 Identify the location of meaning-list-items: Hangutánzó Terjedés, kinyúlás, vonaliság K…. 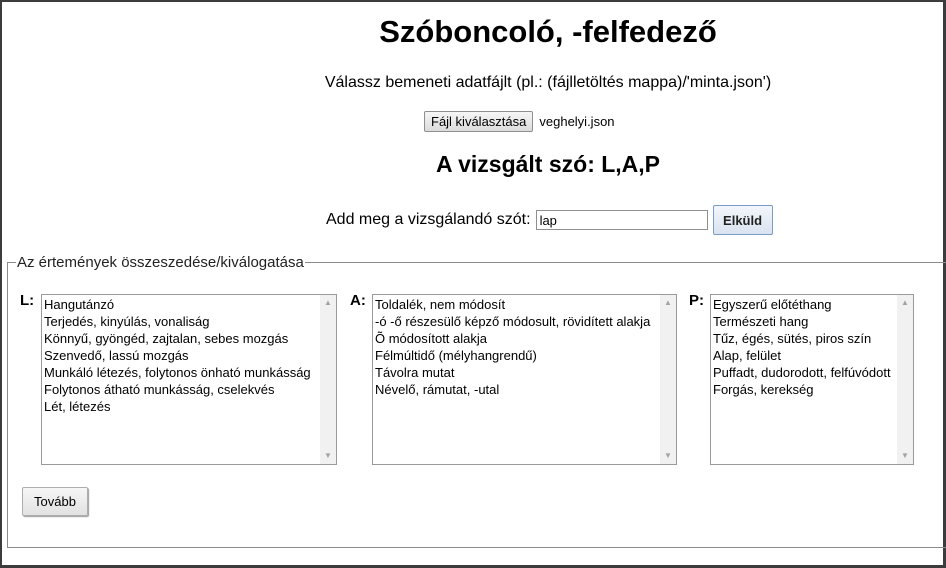
(189, 355).